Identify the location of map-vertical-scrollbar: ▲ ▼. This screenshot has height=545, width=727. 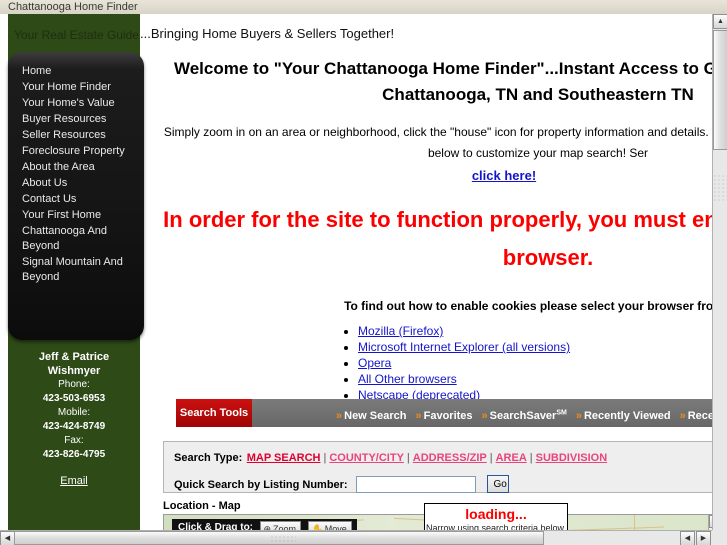
(710, 522).